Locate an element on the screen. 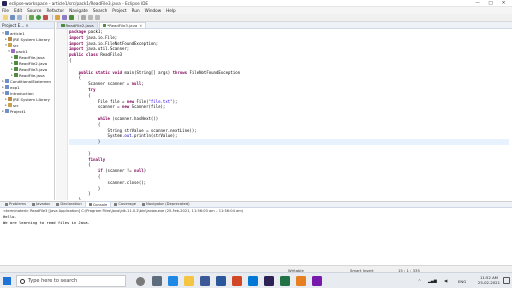 The height and width of the screenshot is (288, 512). language-indicator: ENG is located at coordinates (462, 283).